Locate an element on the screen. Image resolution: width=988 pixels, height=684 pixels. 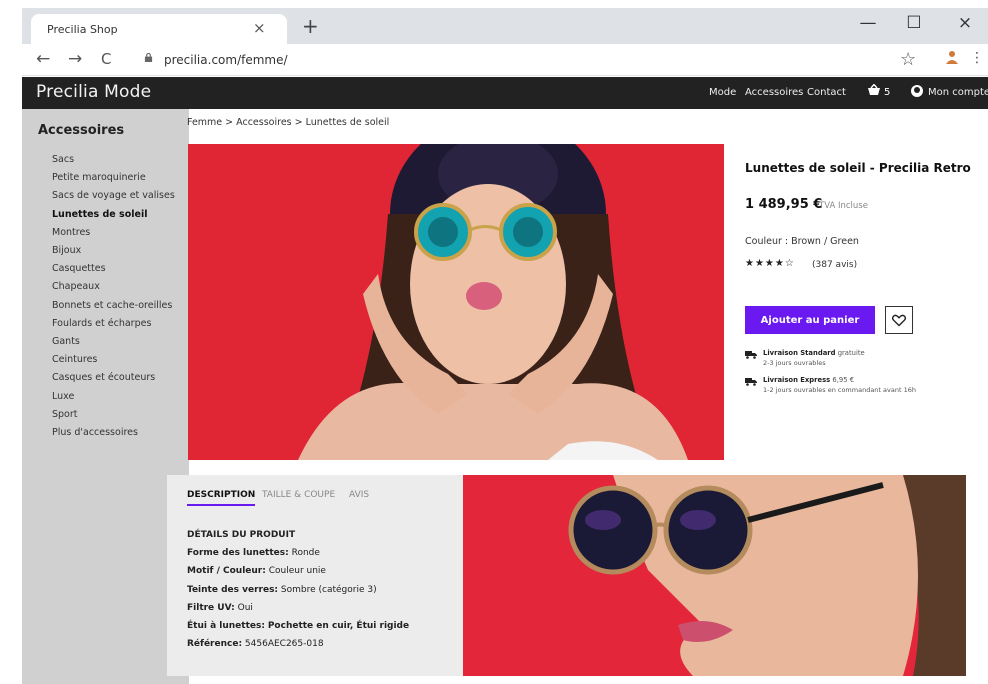
product-price: 1 489,95 € is located at coordinates (784, 204).